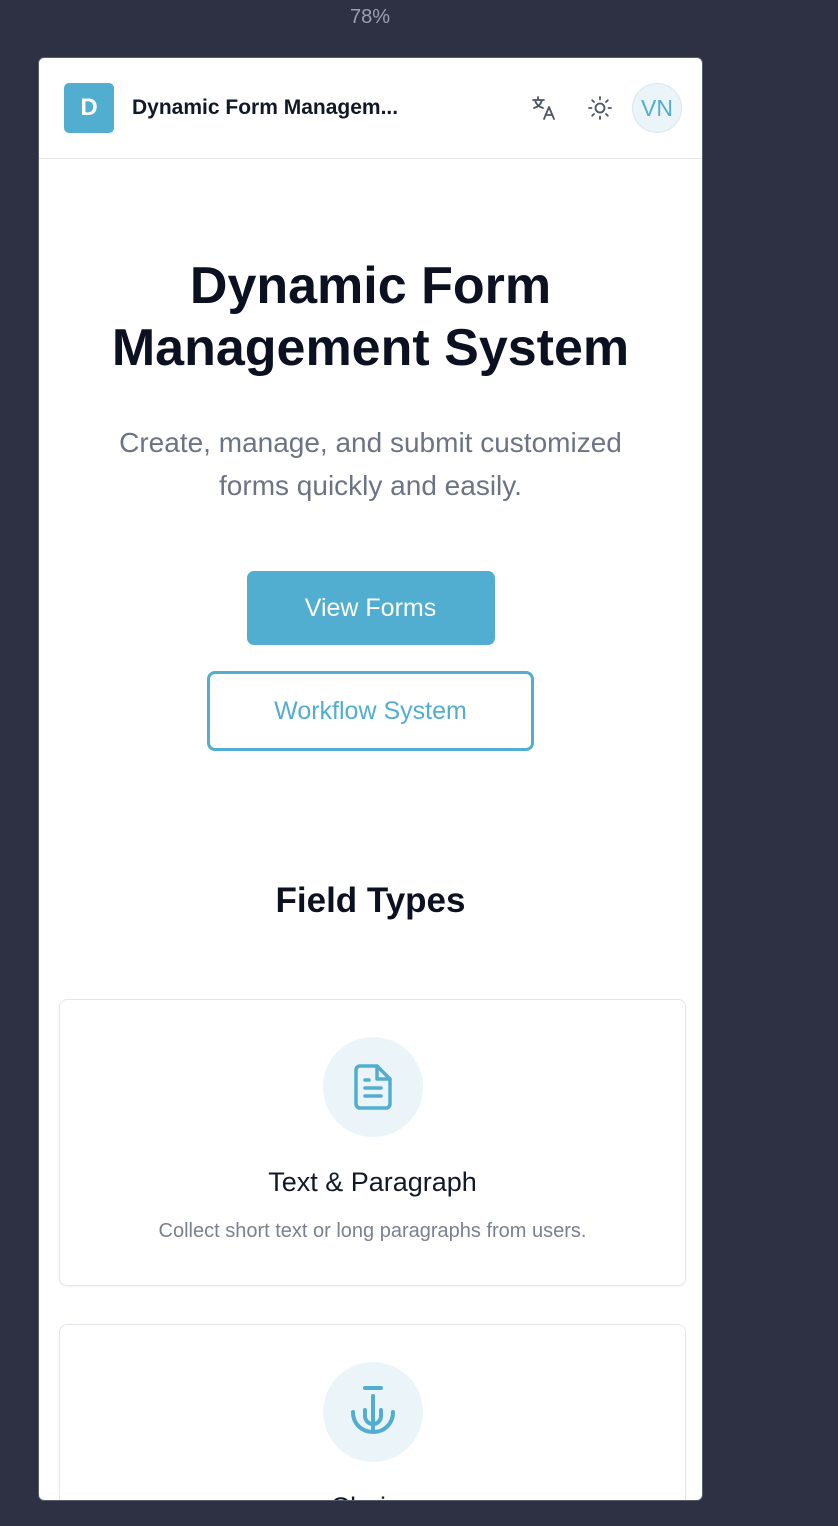 This screenshot has height=1526, width=838. I want to click on field-types-heading: Field Types, so click(370, 900).